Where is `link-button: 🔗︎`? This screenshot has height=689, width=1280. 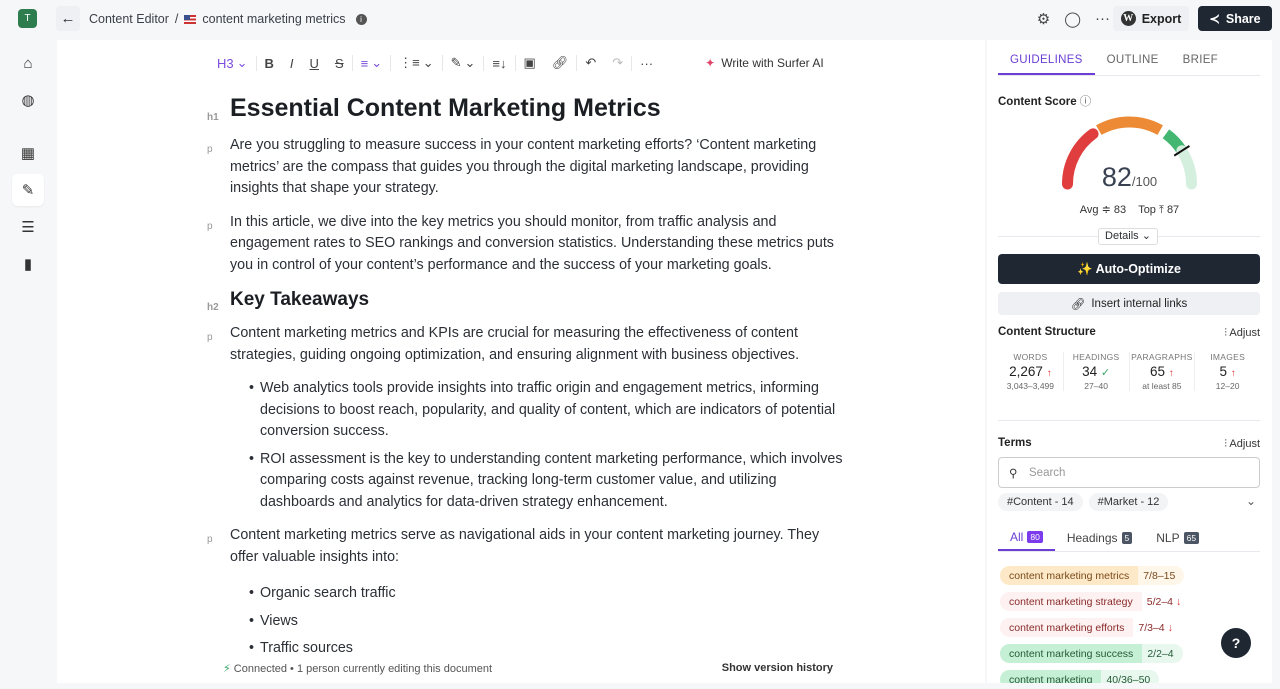 link-button: 🔗︎ is located at coordinates (560, 63).